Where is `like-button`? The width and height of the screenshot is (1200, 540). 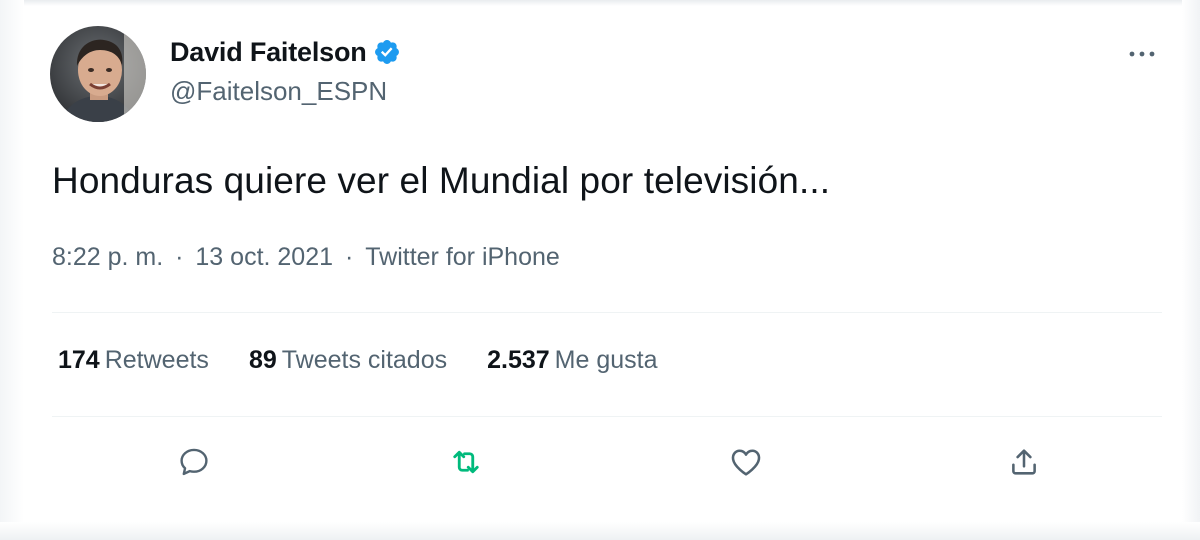 like-button is located at coordinates (746, 462).